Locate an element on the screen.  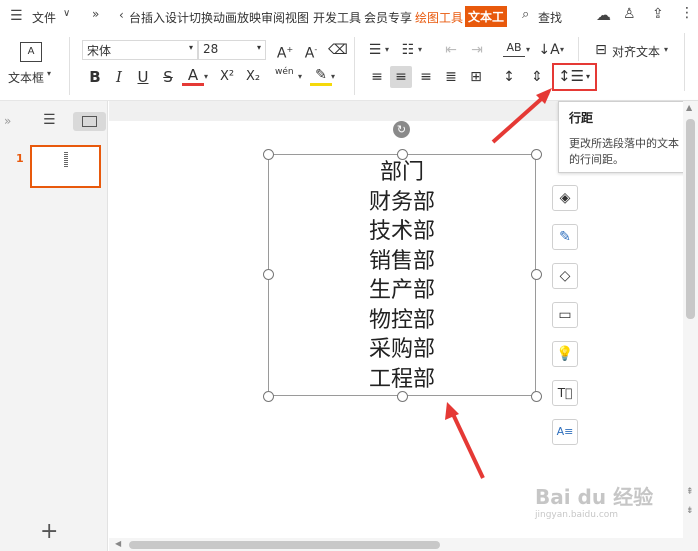
arrowhead is located at coordinates (452, 411).